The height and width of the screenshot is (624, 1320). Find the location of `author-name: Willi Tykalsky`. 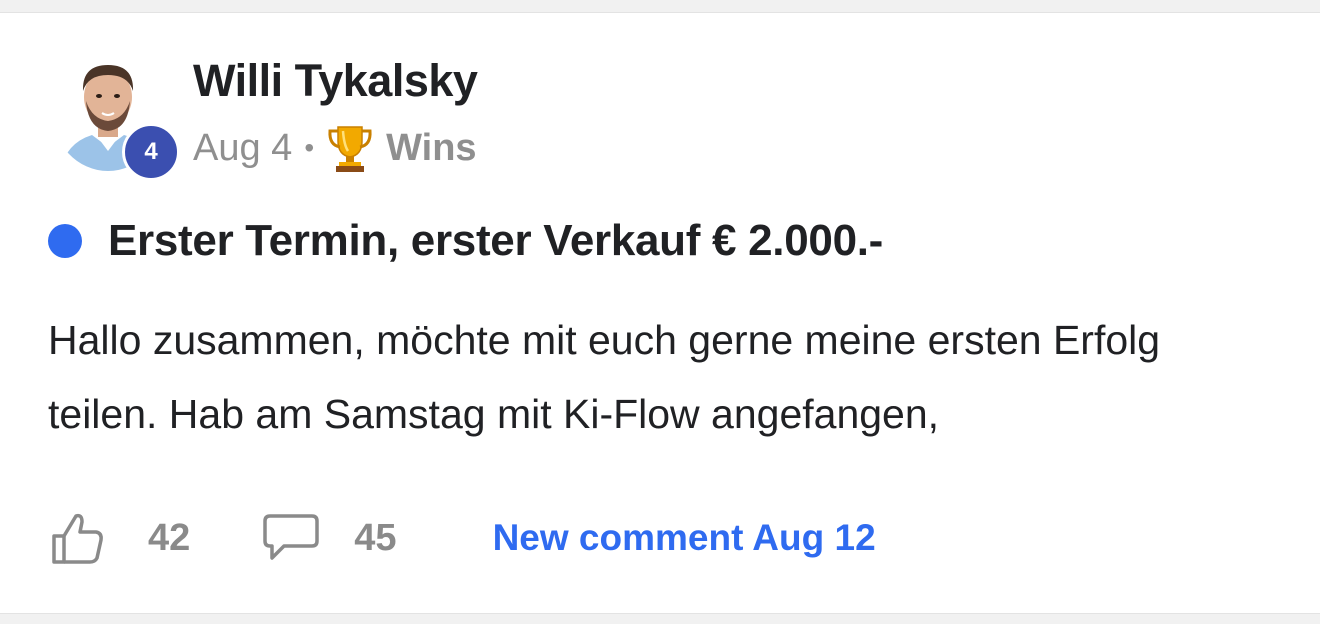

author-name: Willi Tykalsky is located at coordinates (335, 81).